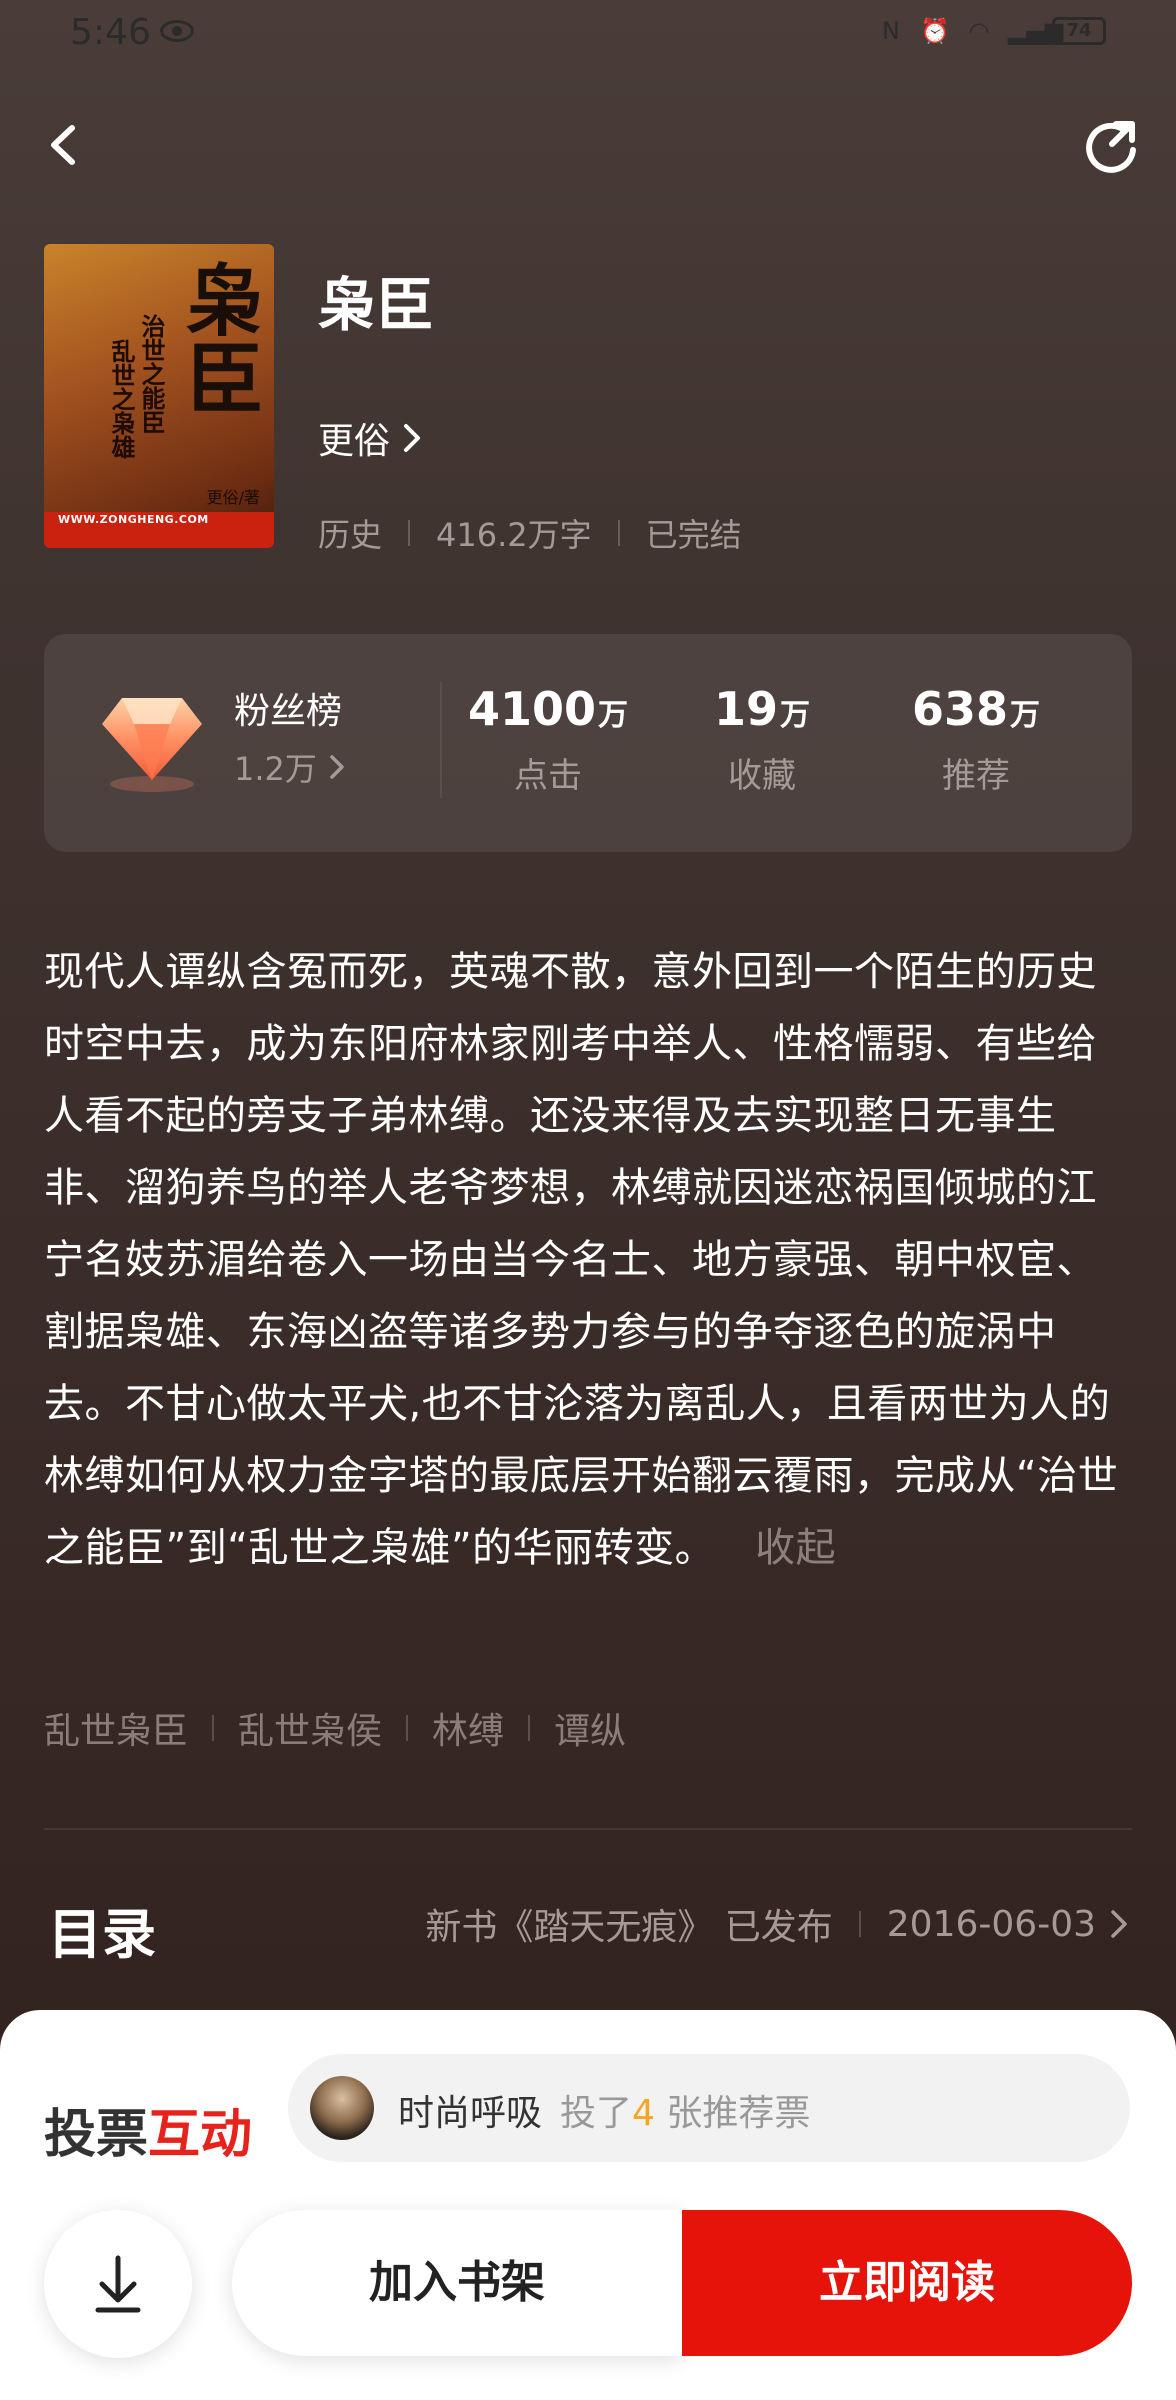 The width and height of the screenshot is (1176, 2400). Describe the element at coordinates (613, 715) in the screenshot. I see `stat-clicks-unit: 万` at that location.